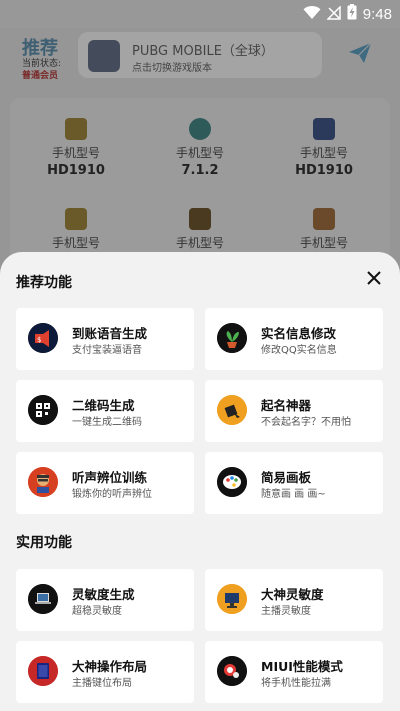 The height and width of the screenshot is (711, 400). I want to click on feature-drawing-board: 简易画板 随意画 画 画~, so click(294, 483).